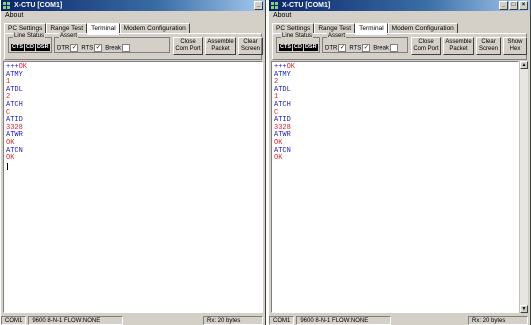 Image resolution: width=531 pixels, height=325 pixels. I want to click on show-hex-button: Show Hex, so click(515, 46).